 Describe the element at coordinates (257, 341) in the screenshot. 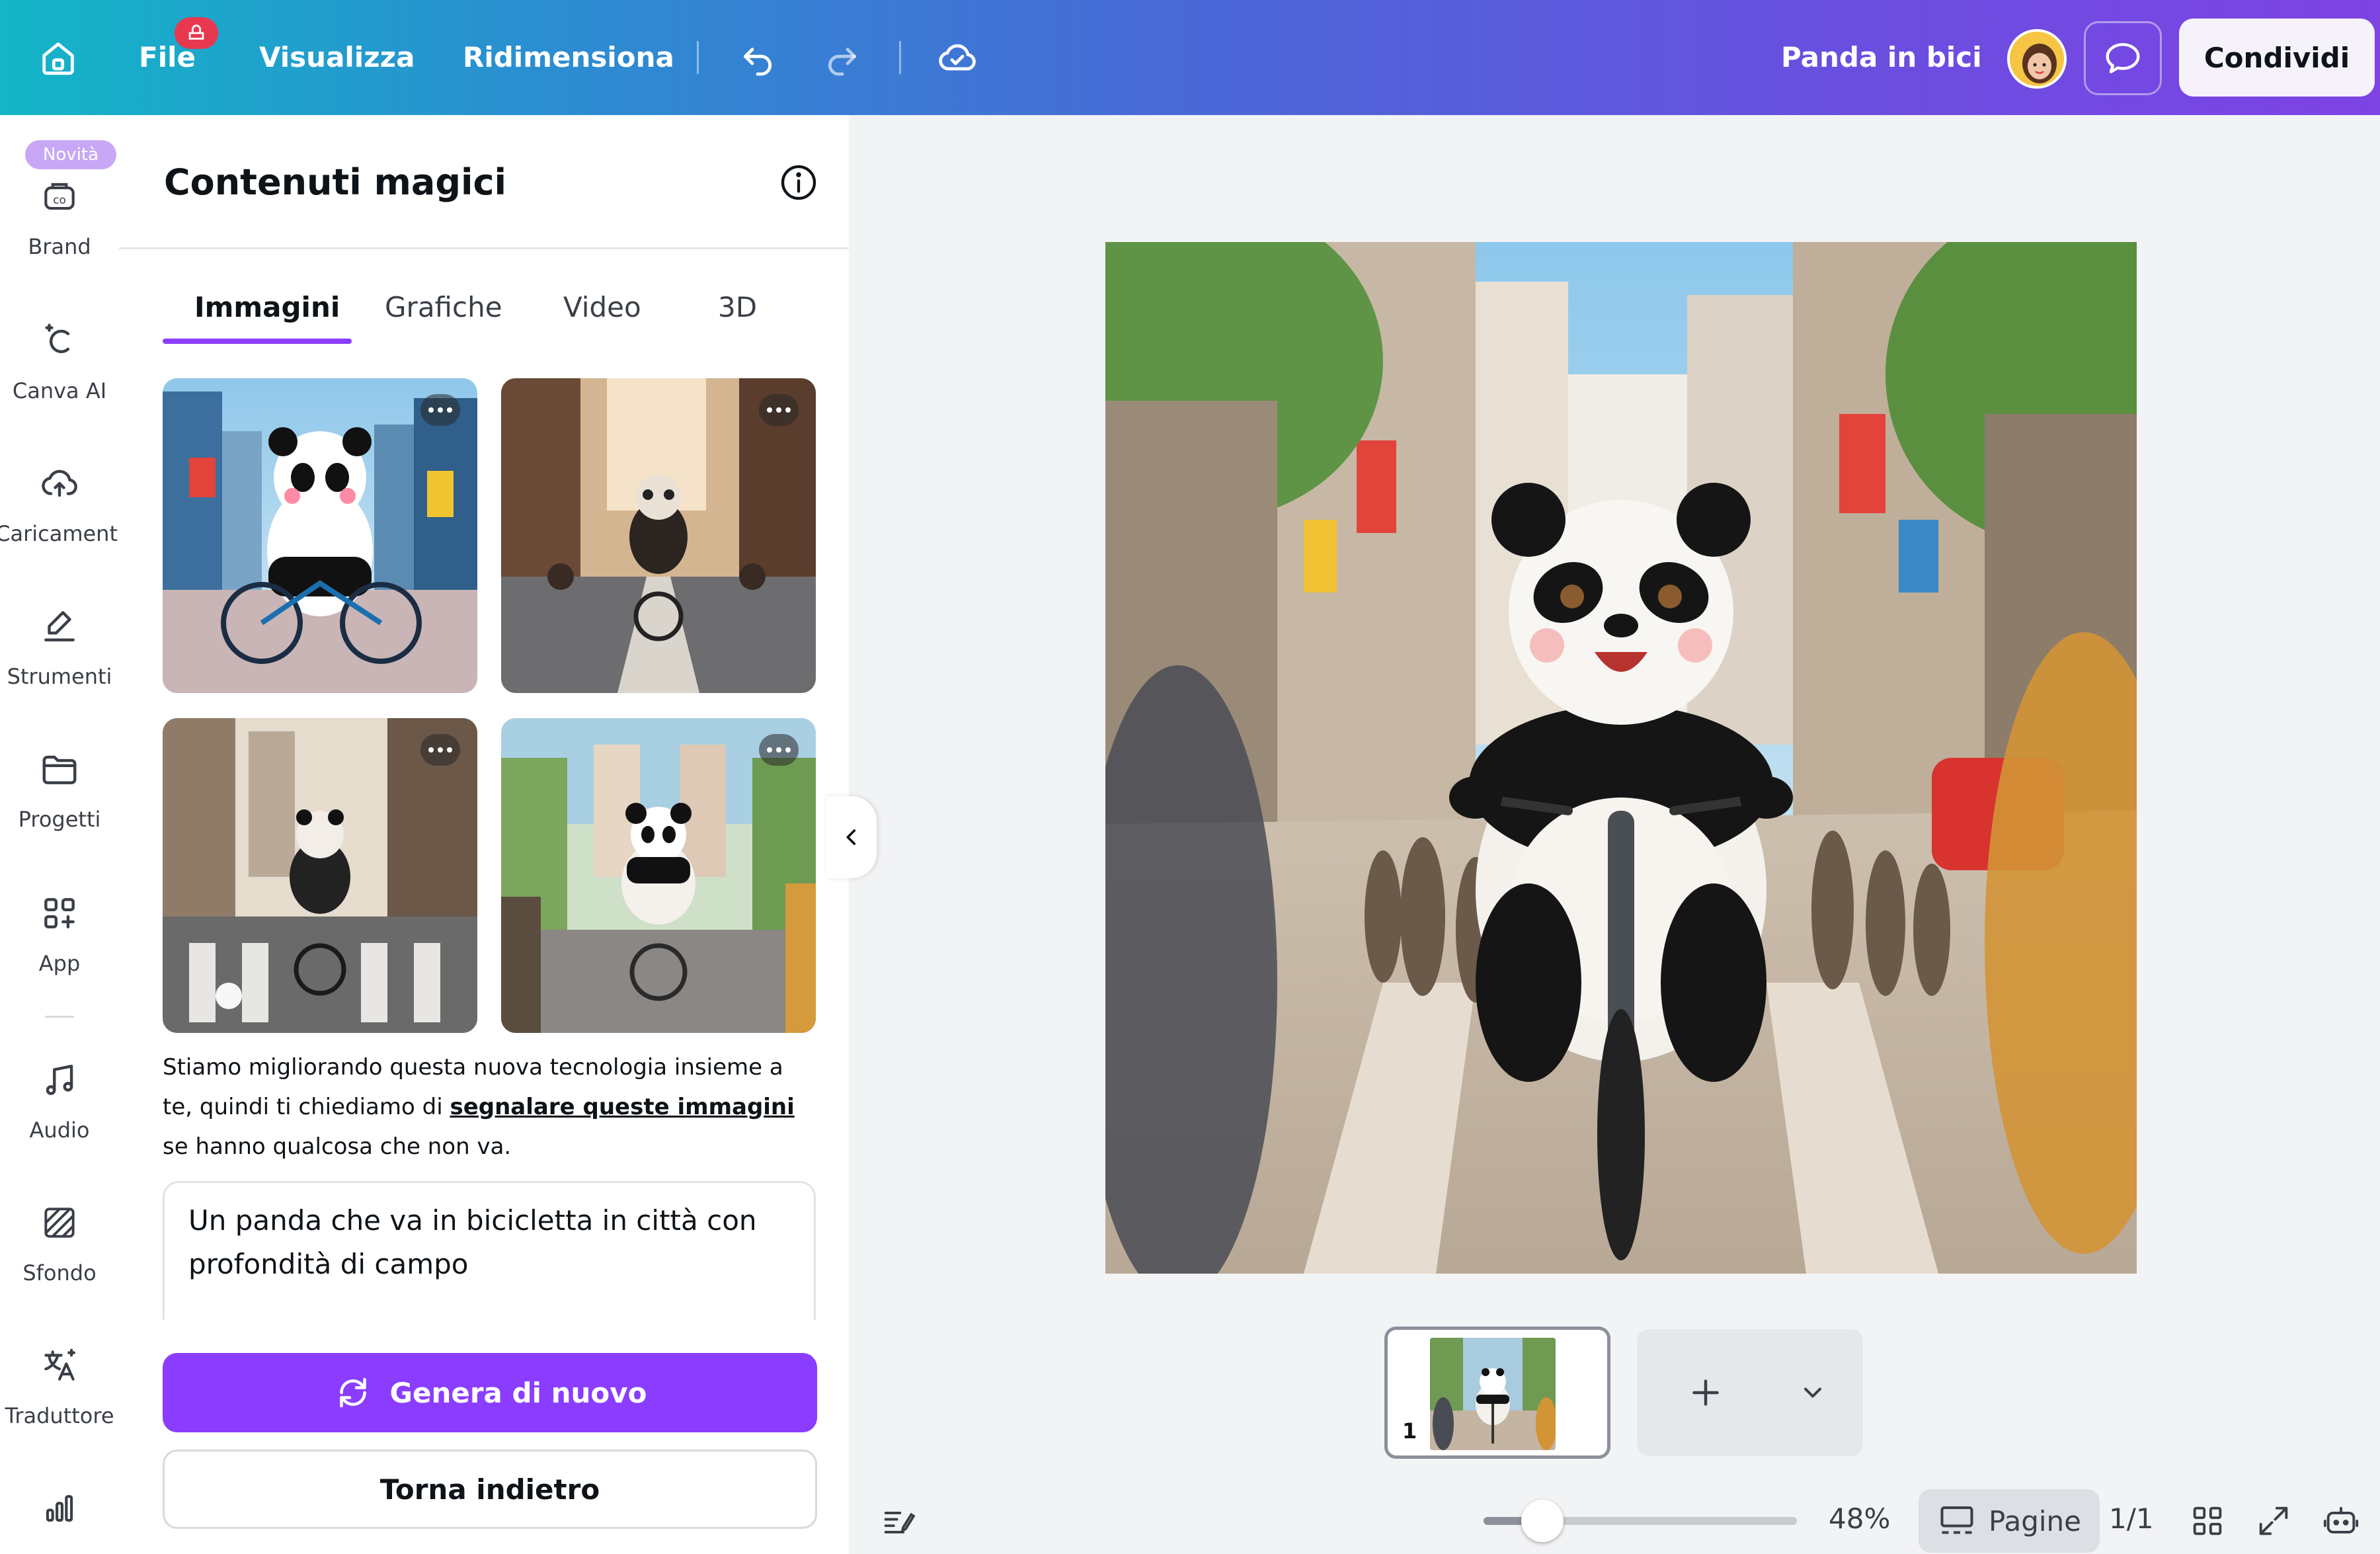

I see `active-tab-indicator` at that location.